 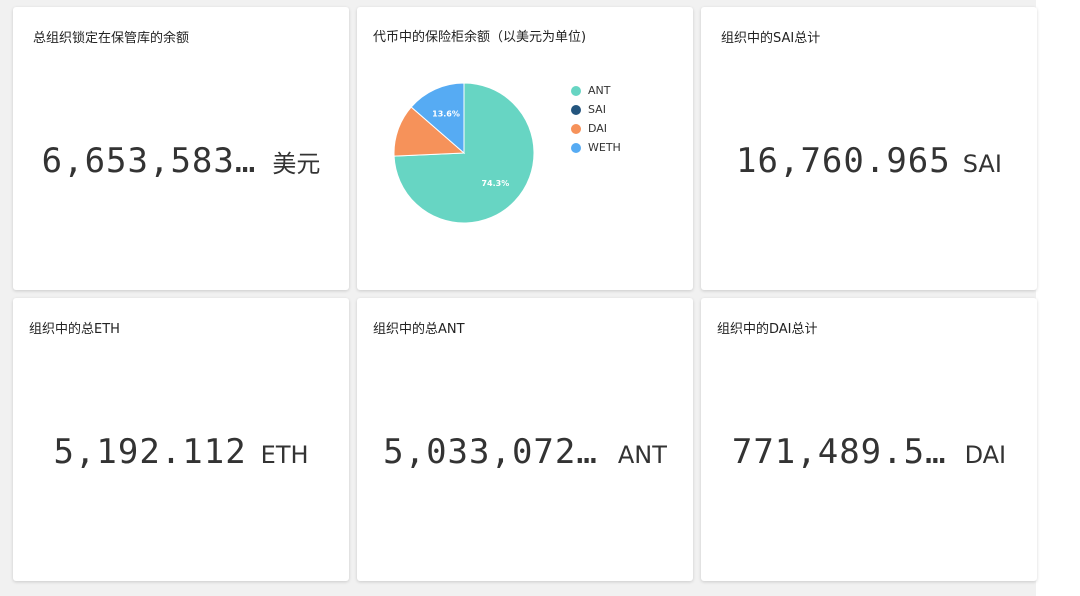 What do you see at coordinates (771, 38) in the screenshot?
I see `card-title: 组织中的SAI总计` at bounding box center [771, 38].